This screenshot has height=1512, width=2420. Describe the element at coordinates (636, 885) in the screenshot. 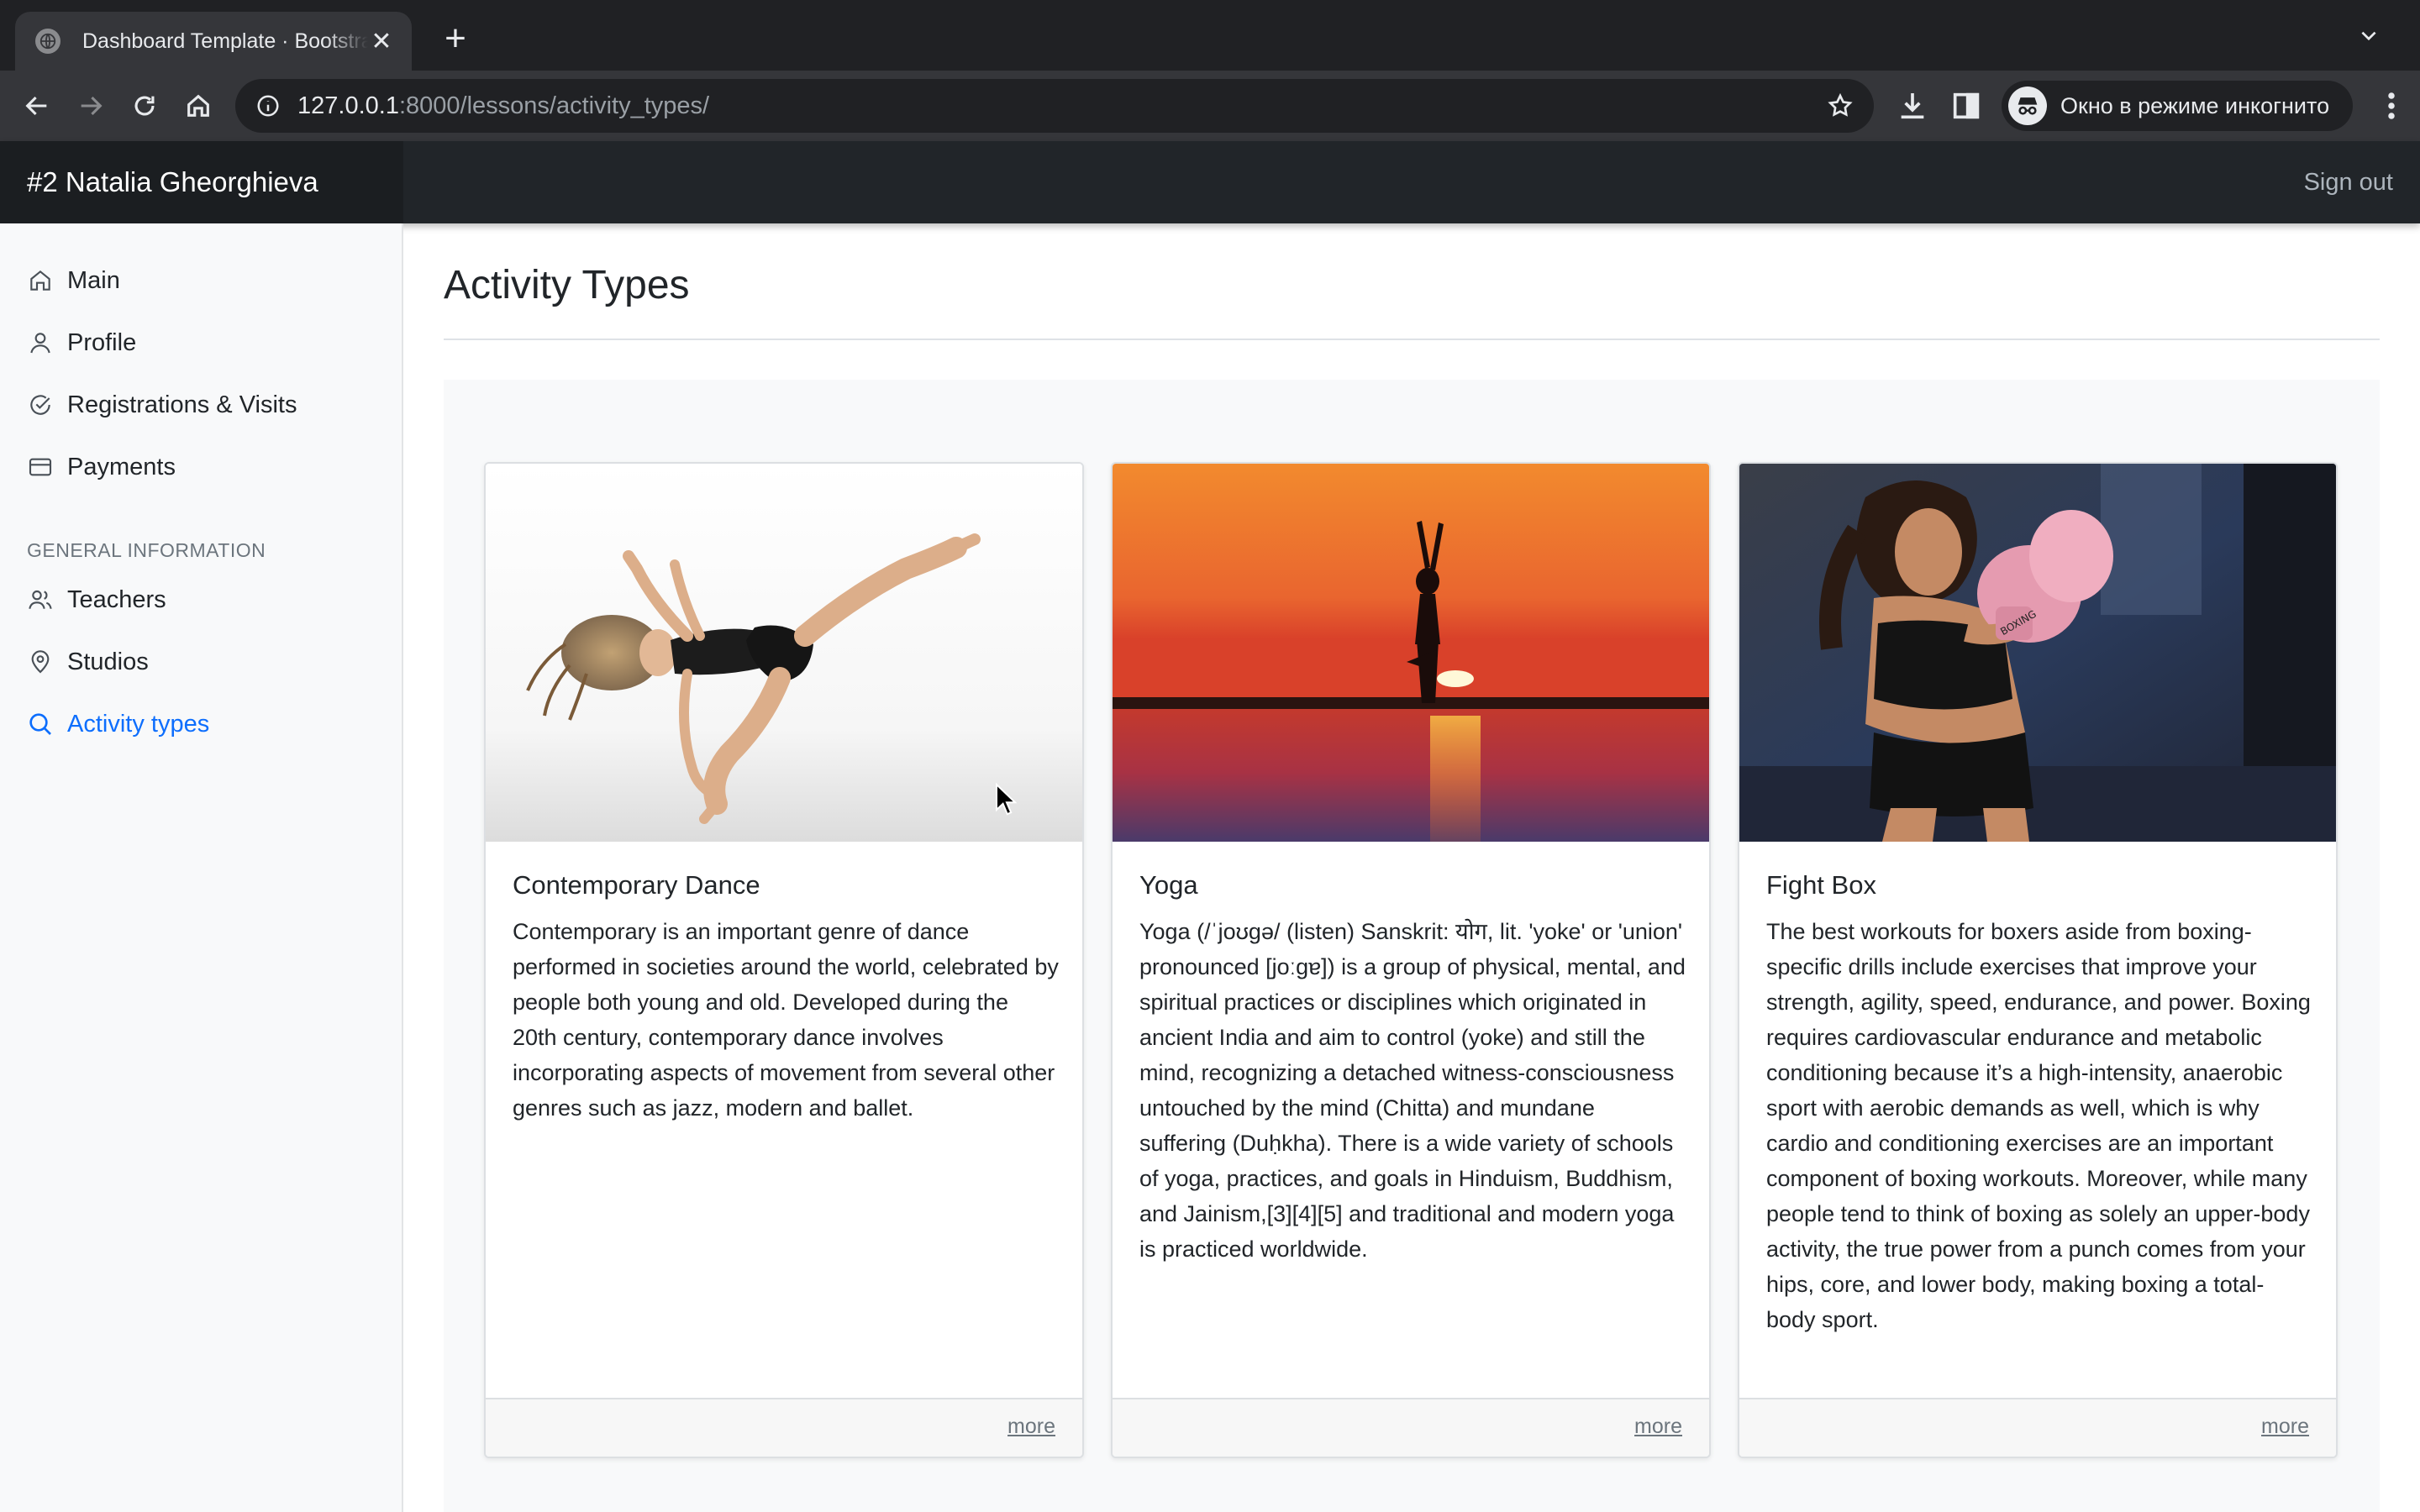

I see `card-title: Contemporary Dance` at that location.